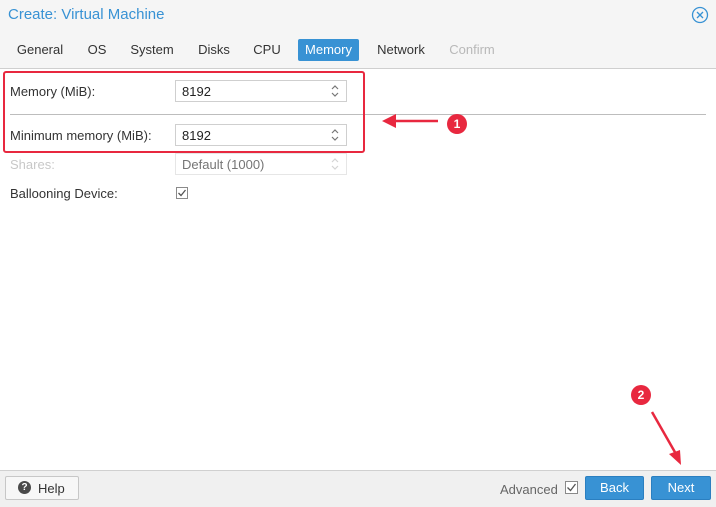 The image size is (716, 507). I want to click on next-button: Next, so click(681, 488).